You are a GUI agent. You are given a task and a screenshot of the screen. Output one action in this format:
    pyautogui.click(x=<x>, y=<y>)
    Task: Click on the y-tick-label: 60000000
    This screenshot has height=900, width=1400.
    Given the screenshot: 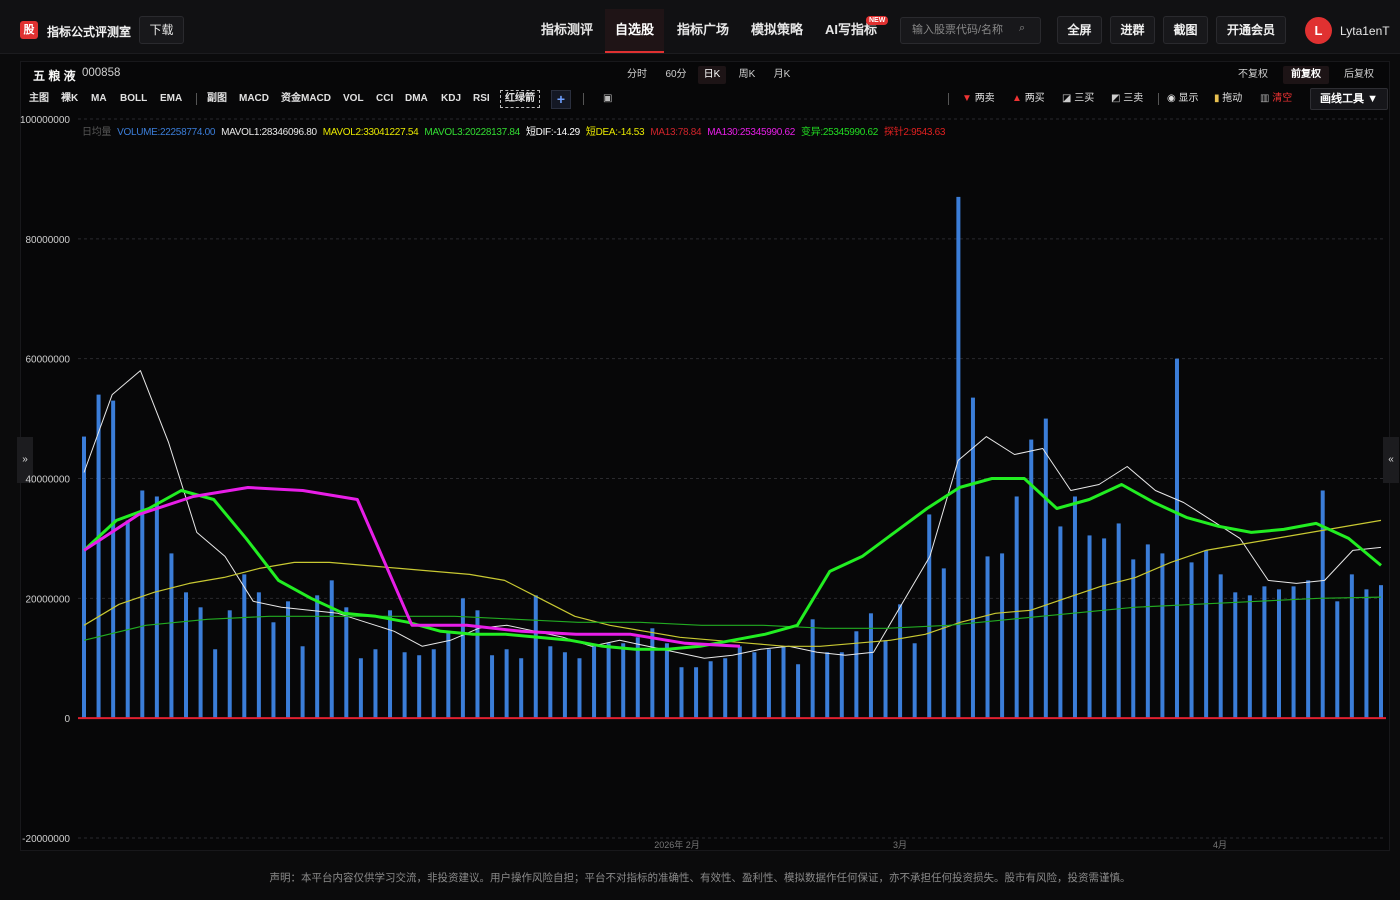 What is the action you would take?
    pyautogui.click(x=48, y=360)
    